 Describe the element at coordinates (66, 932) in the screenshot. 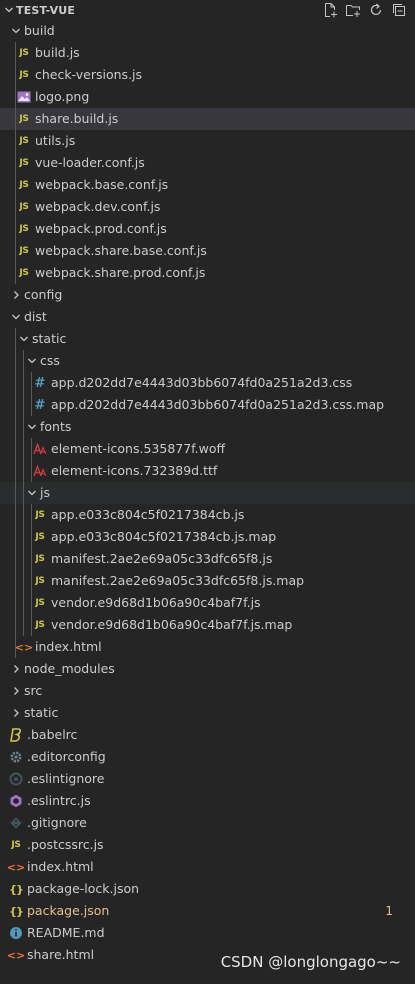

I see `file-label: README.md` at that location.